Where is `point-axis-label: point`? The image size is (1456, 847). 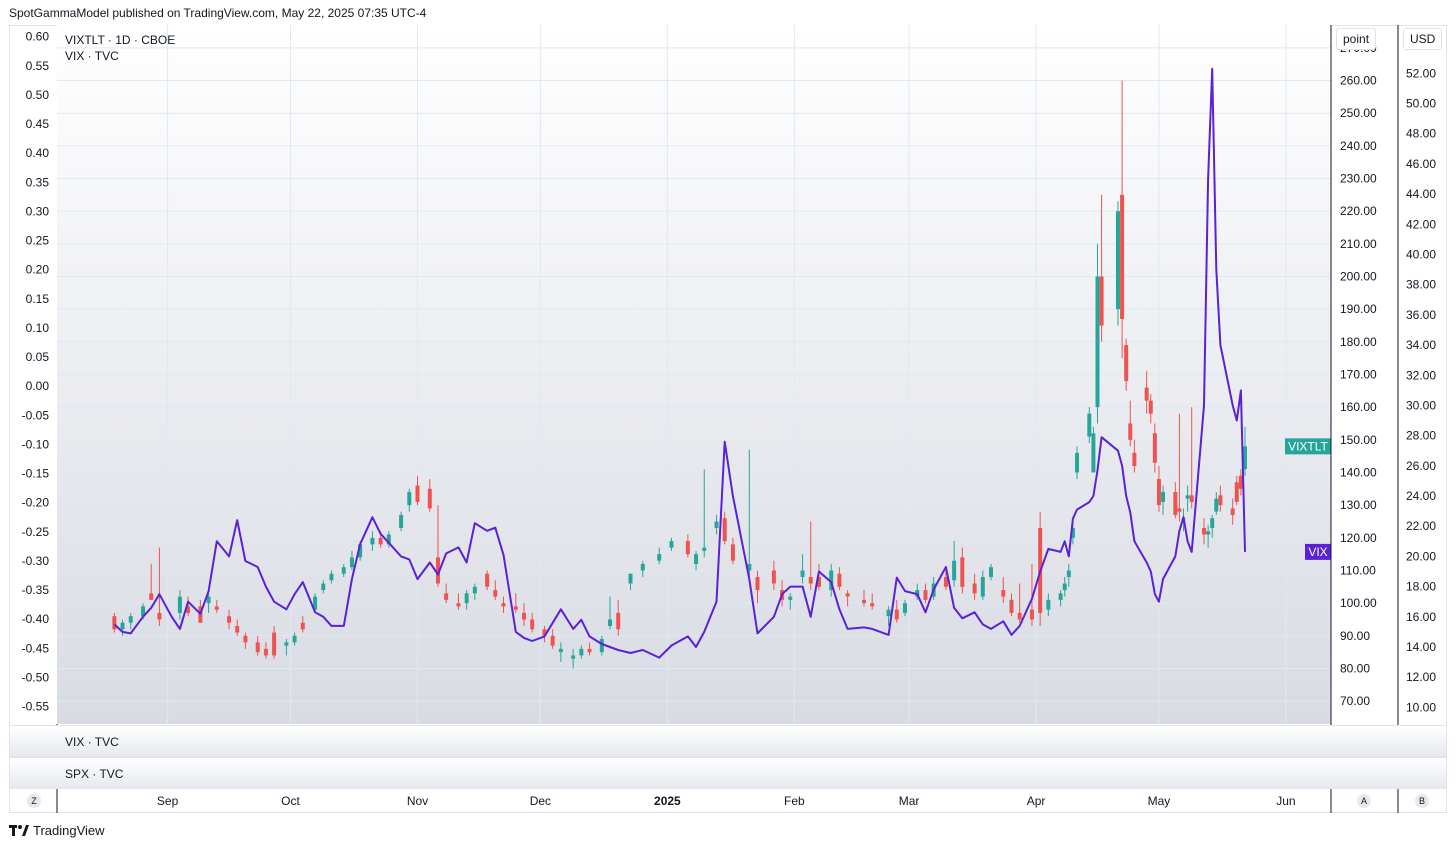
point-axis-label: point is located at coordinates (1356, 39).